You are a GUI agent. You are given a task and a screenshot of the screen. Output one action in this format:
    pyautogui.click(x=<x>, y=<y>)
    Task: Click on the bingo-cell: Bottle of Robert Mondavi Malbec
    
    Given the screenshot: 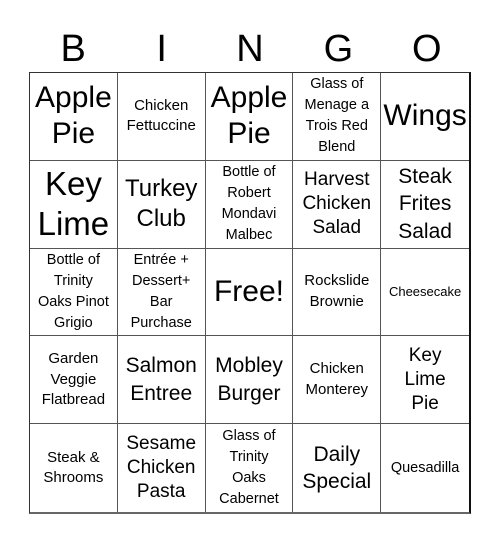 What is the action you would take?
    pyautogui.click(x=249, y=204)
    